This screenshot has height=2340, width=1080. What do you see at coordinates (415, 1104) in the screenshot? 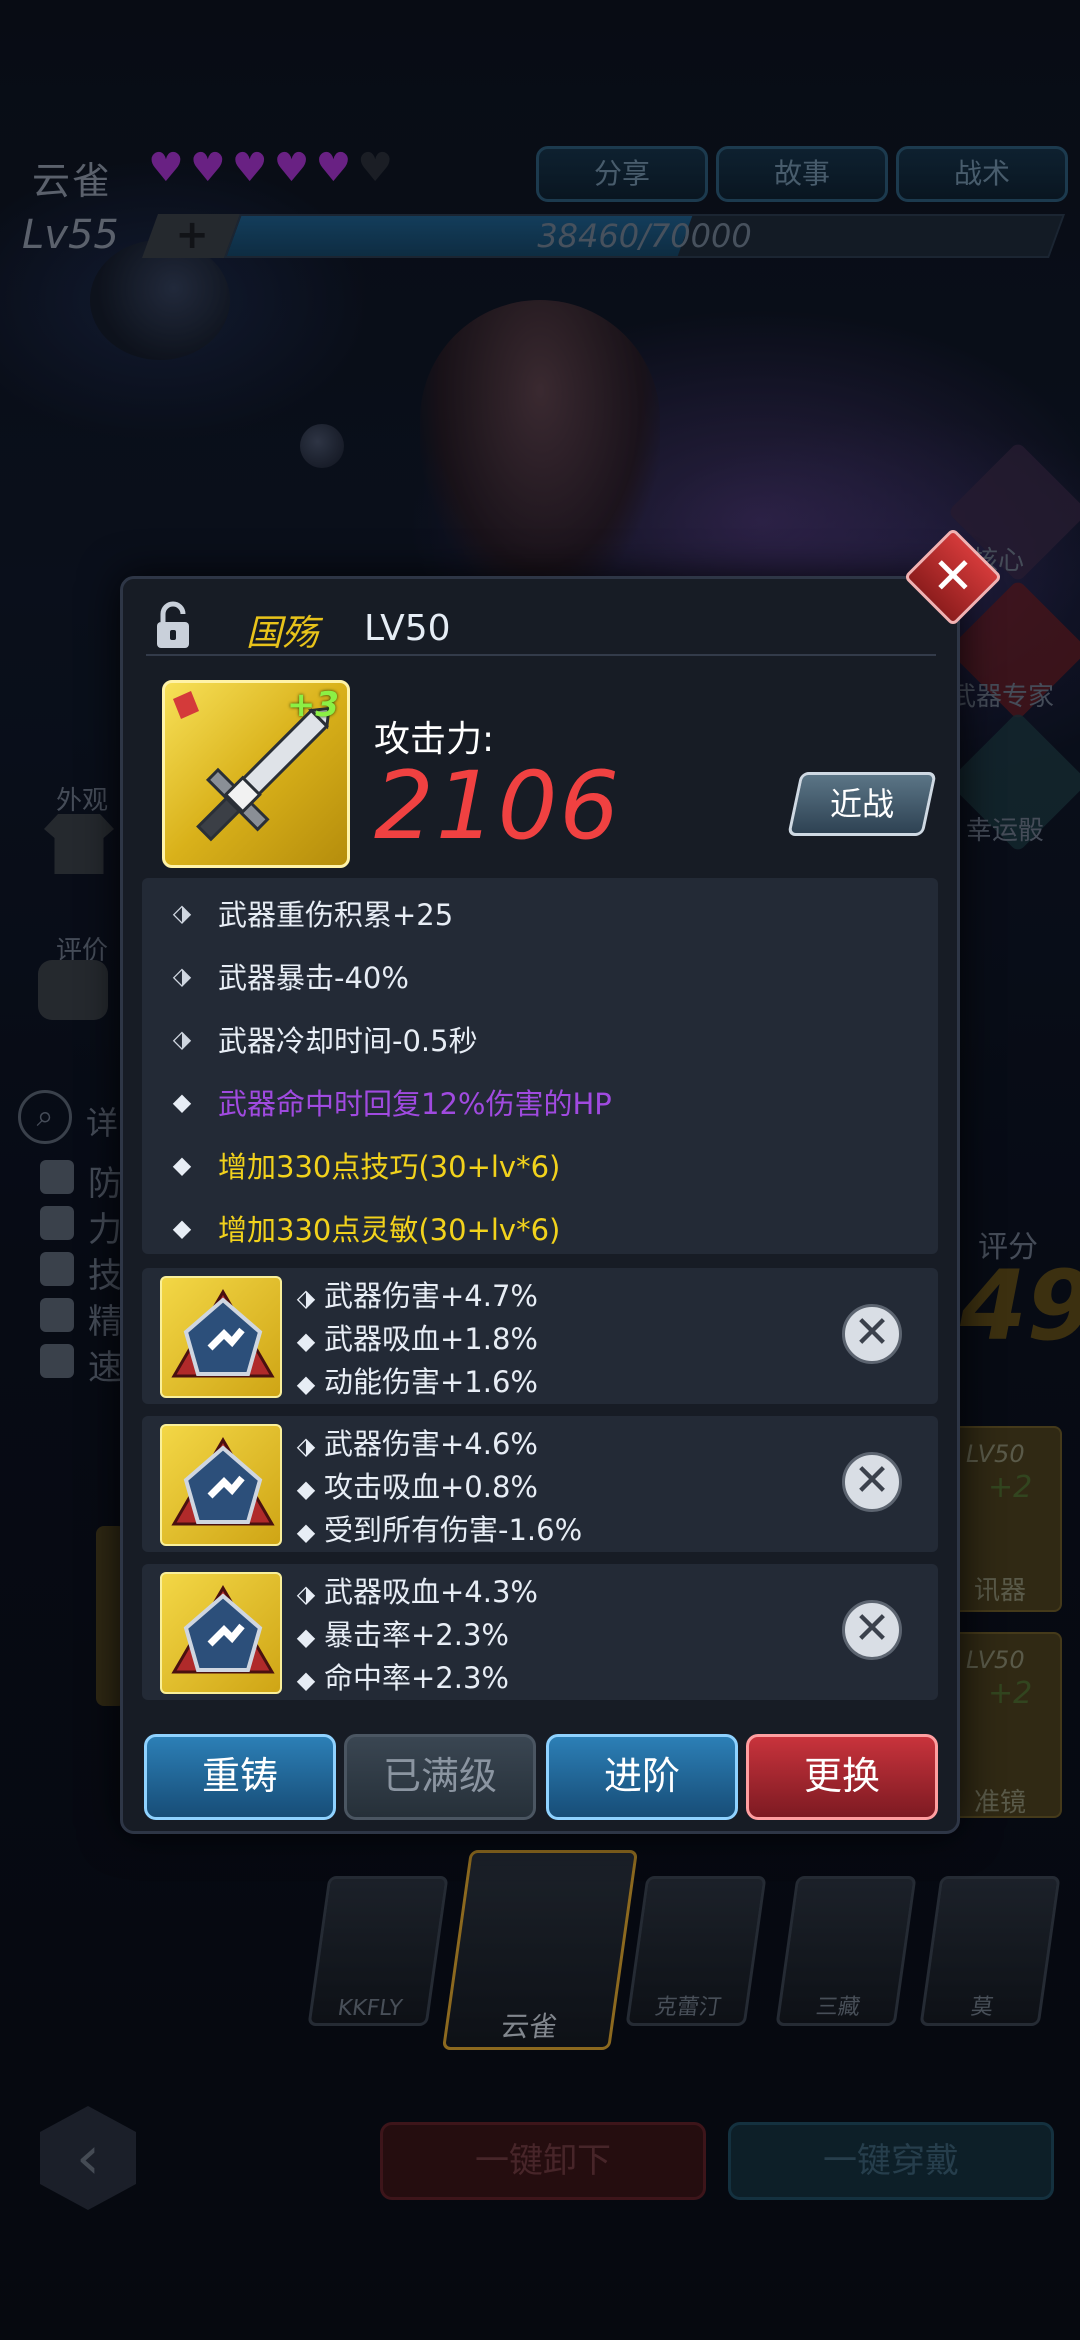
I see `weapon-stat-text: 武器命中时回复12%伤害的HP` at bounding box center [415, 1104].